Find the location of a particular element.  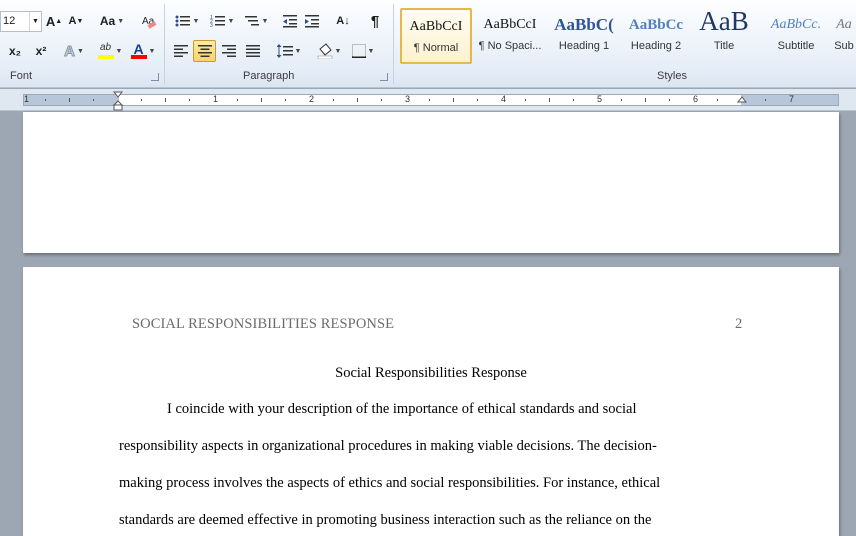

align-right-button is located at coordinates (229, 51).